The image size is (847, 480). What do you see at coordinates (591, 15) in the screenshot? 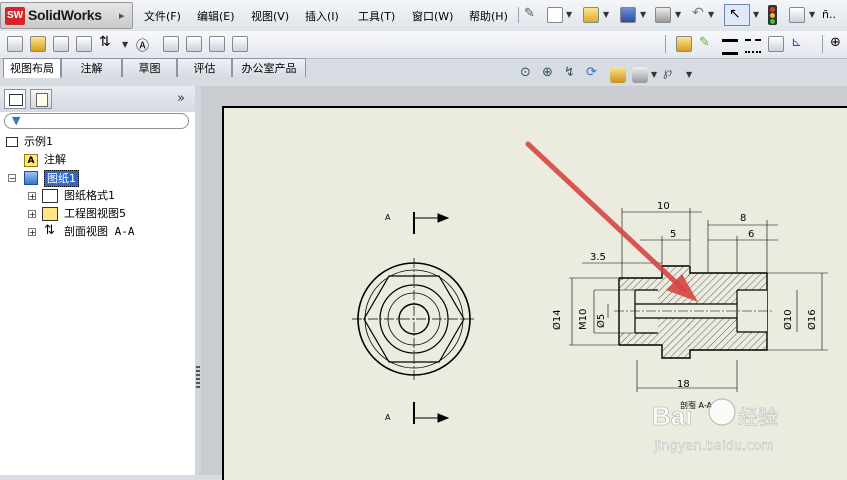
I see `open-folder-icon` at bounding box center [591, 15].